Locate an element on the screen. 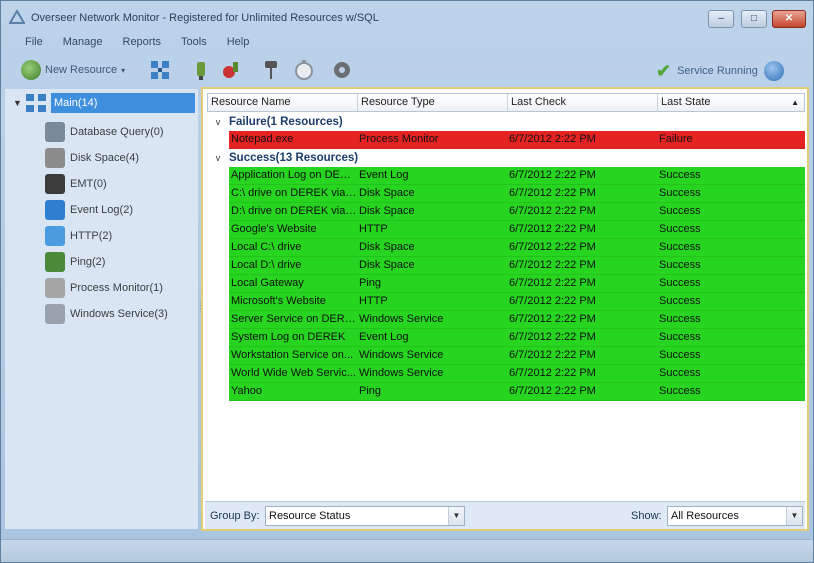 Image resolution: width=814 pixels, height=563 pixels. tree-item: Event Log(2) is located at coordinates (106, 210).